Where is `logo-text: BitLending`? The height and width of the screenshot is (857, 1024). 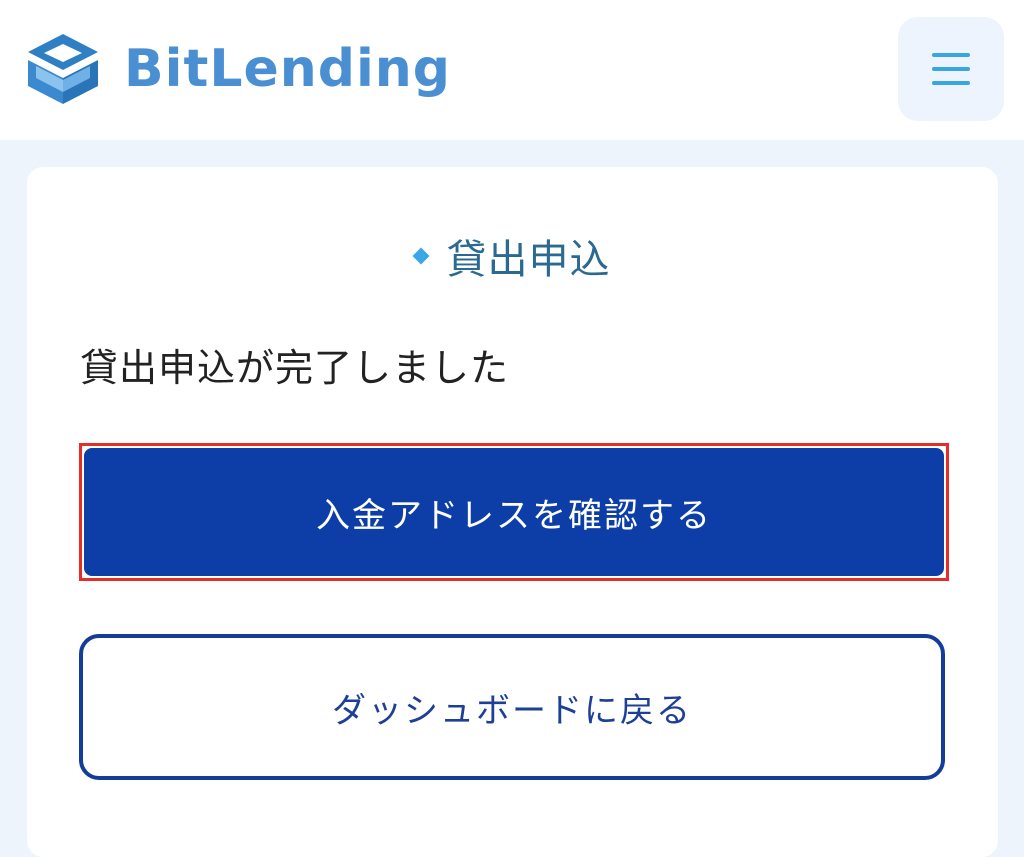
logo-text: BitLending is located at coordinates (288, 69).